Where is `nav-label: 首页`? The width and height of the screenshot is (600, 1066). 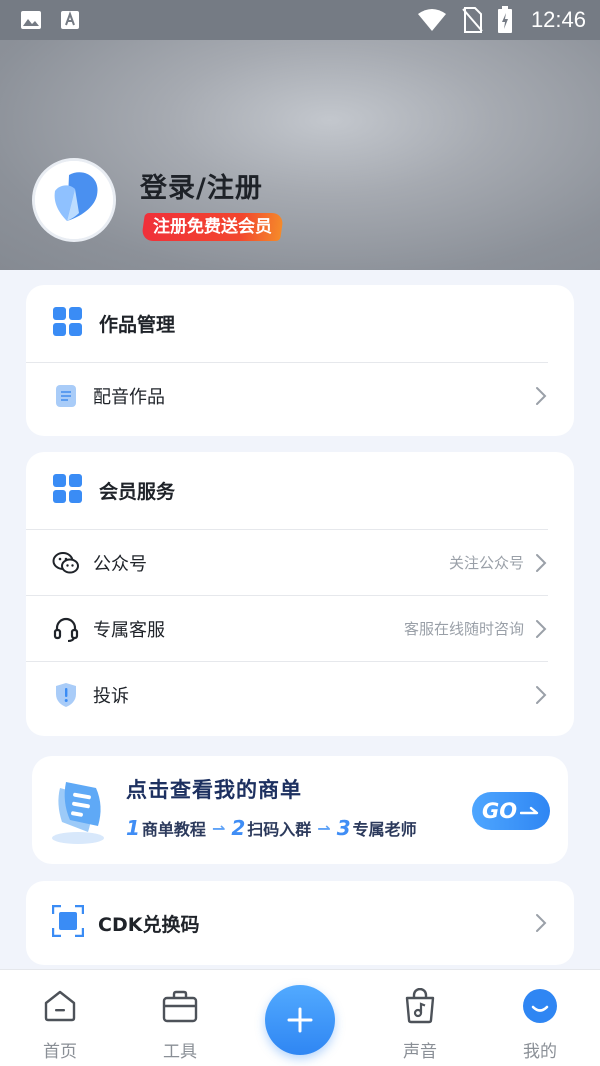 nav-label: 首页 is located at coordinates (60, 1052).